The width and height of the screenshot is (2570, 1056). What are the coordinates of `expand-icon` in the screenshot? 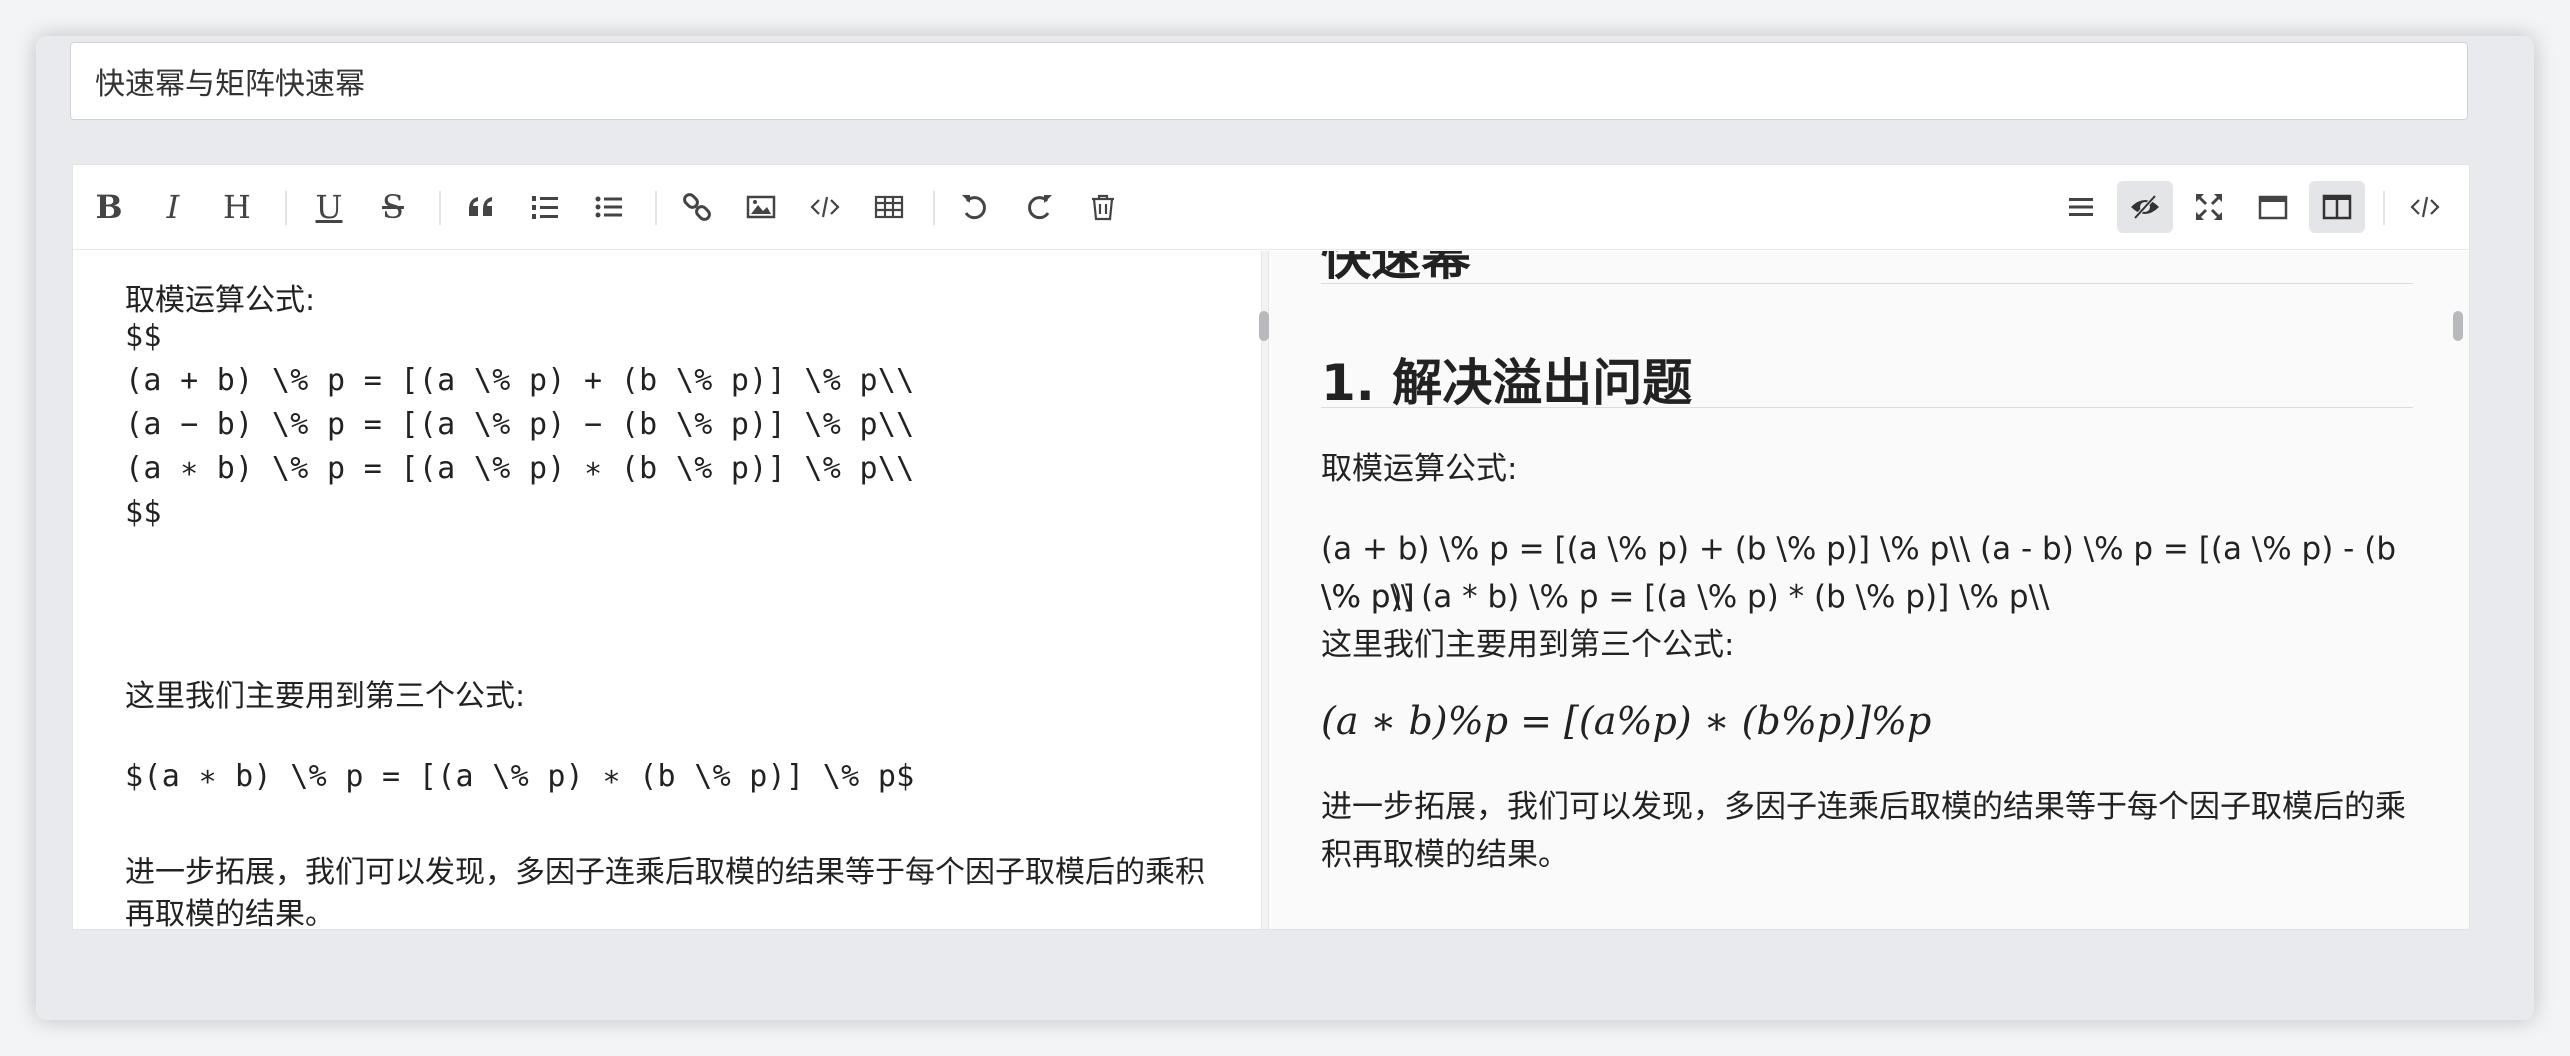 It's located at (2209, 207).